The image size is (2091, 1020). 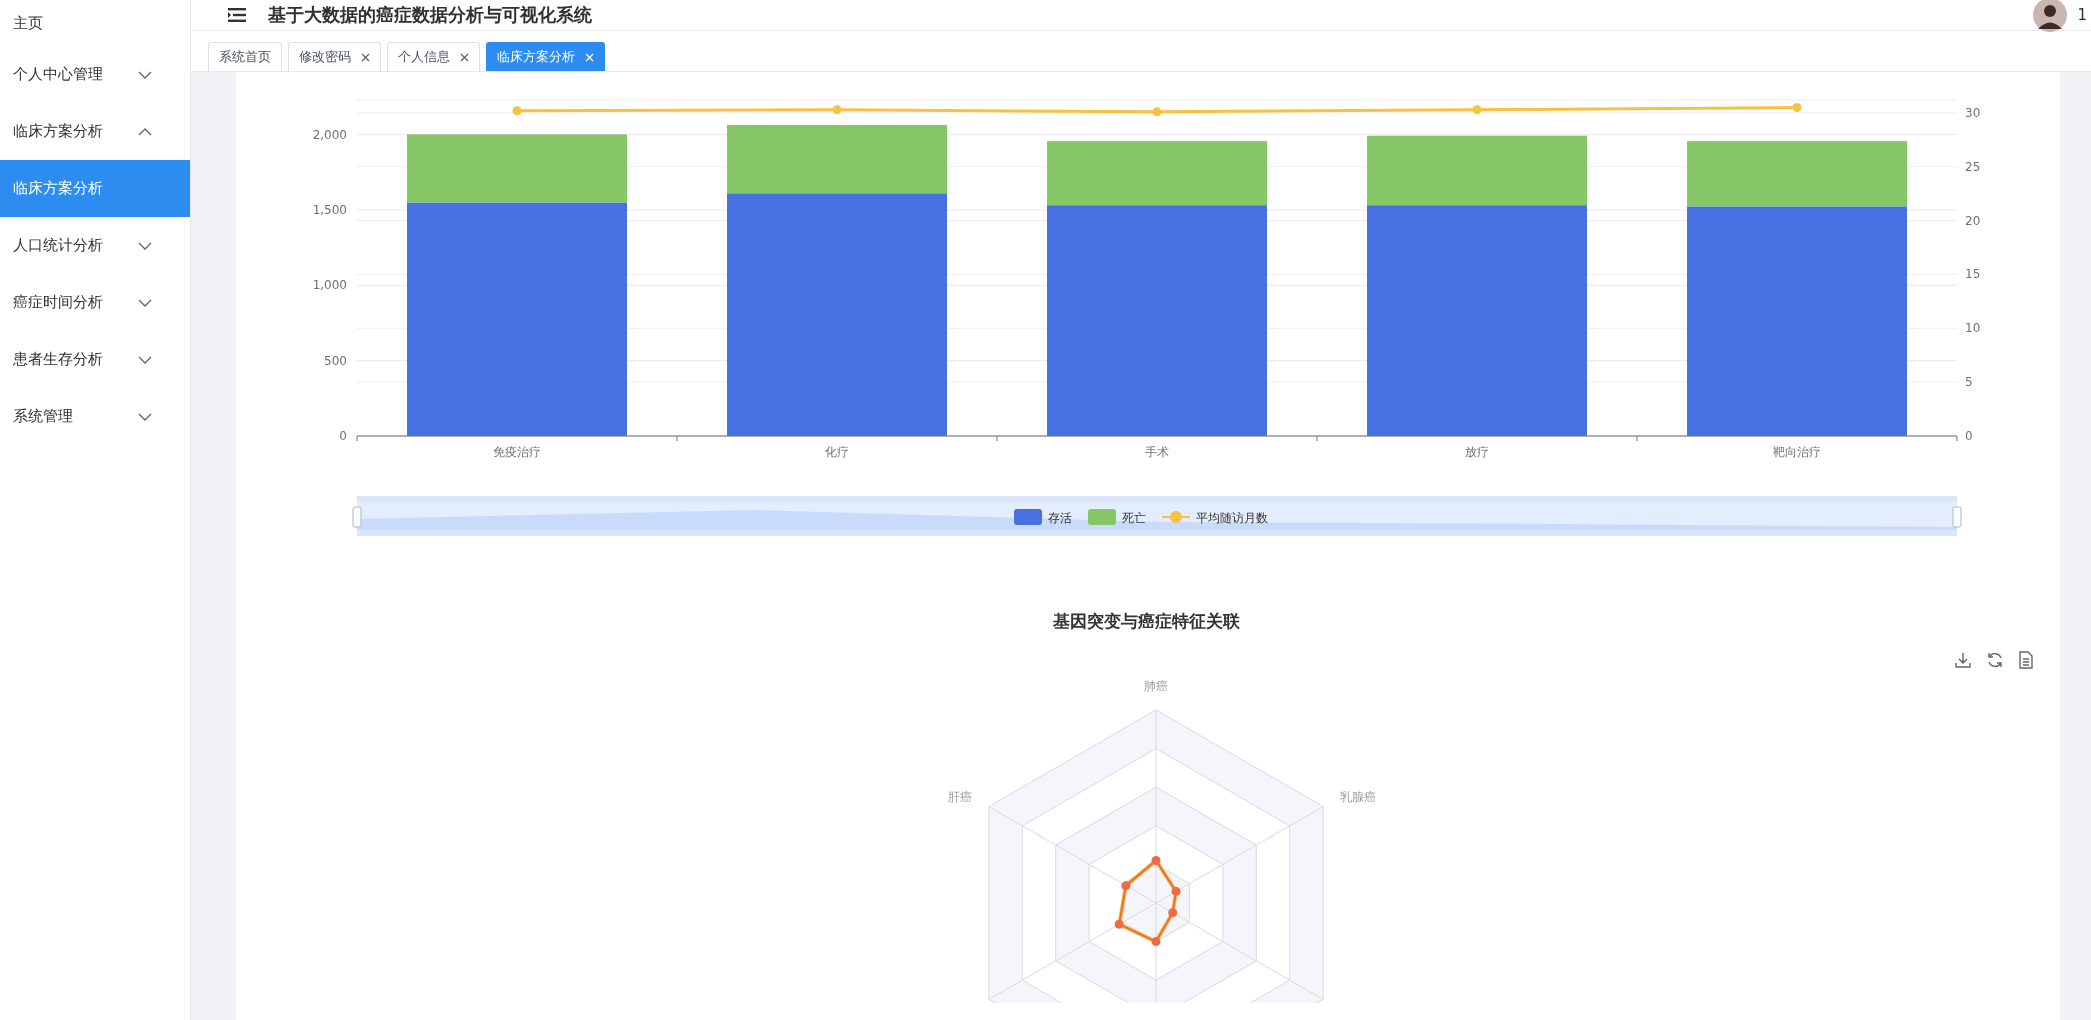 I want to click on axis-label: 15, so click(x=1973, y=274).